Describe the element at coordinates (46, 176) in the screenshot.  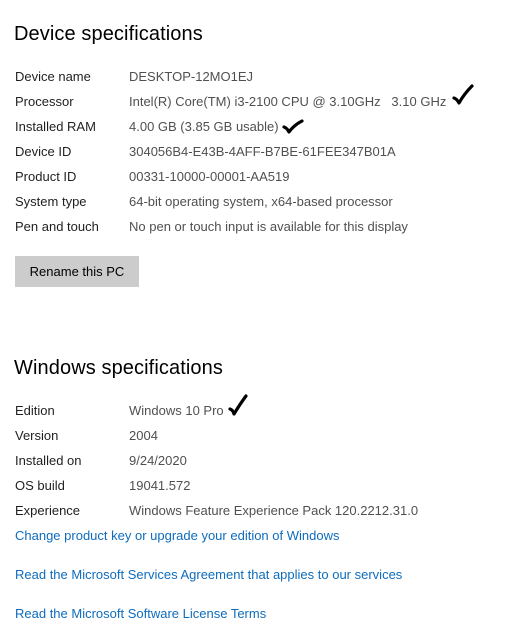
I see `spec-label: Product ID` at that location.